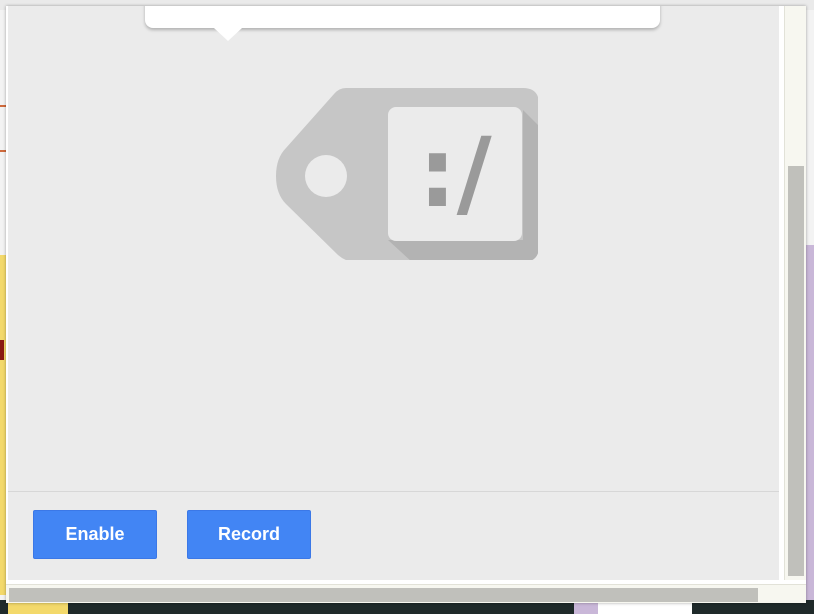 The width and height of the screenshot is (814, 614). I want to click on sad-tag-icon: :/, so click(407, 174).